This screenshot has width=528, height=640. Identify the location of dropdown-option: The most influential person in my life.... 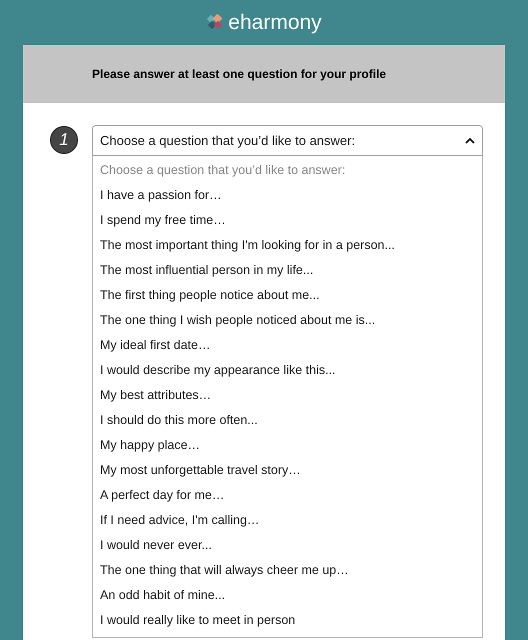
(287, 270).